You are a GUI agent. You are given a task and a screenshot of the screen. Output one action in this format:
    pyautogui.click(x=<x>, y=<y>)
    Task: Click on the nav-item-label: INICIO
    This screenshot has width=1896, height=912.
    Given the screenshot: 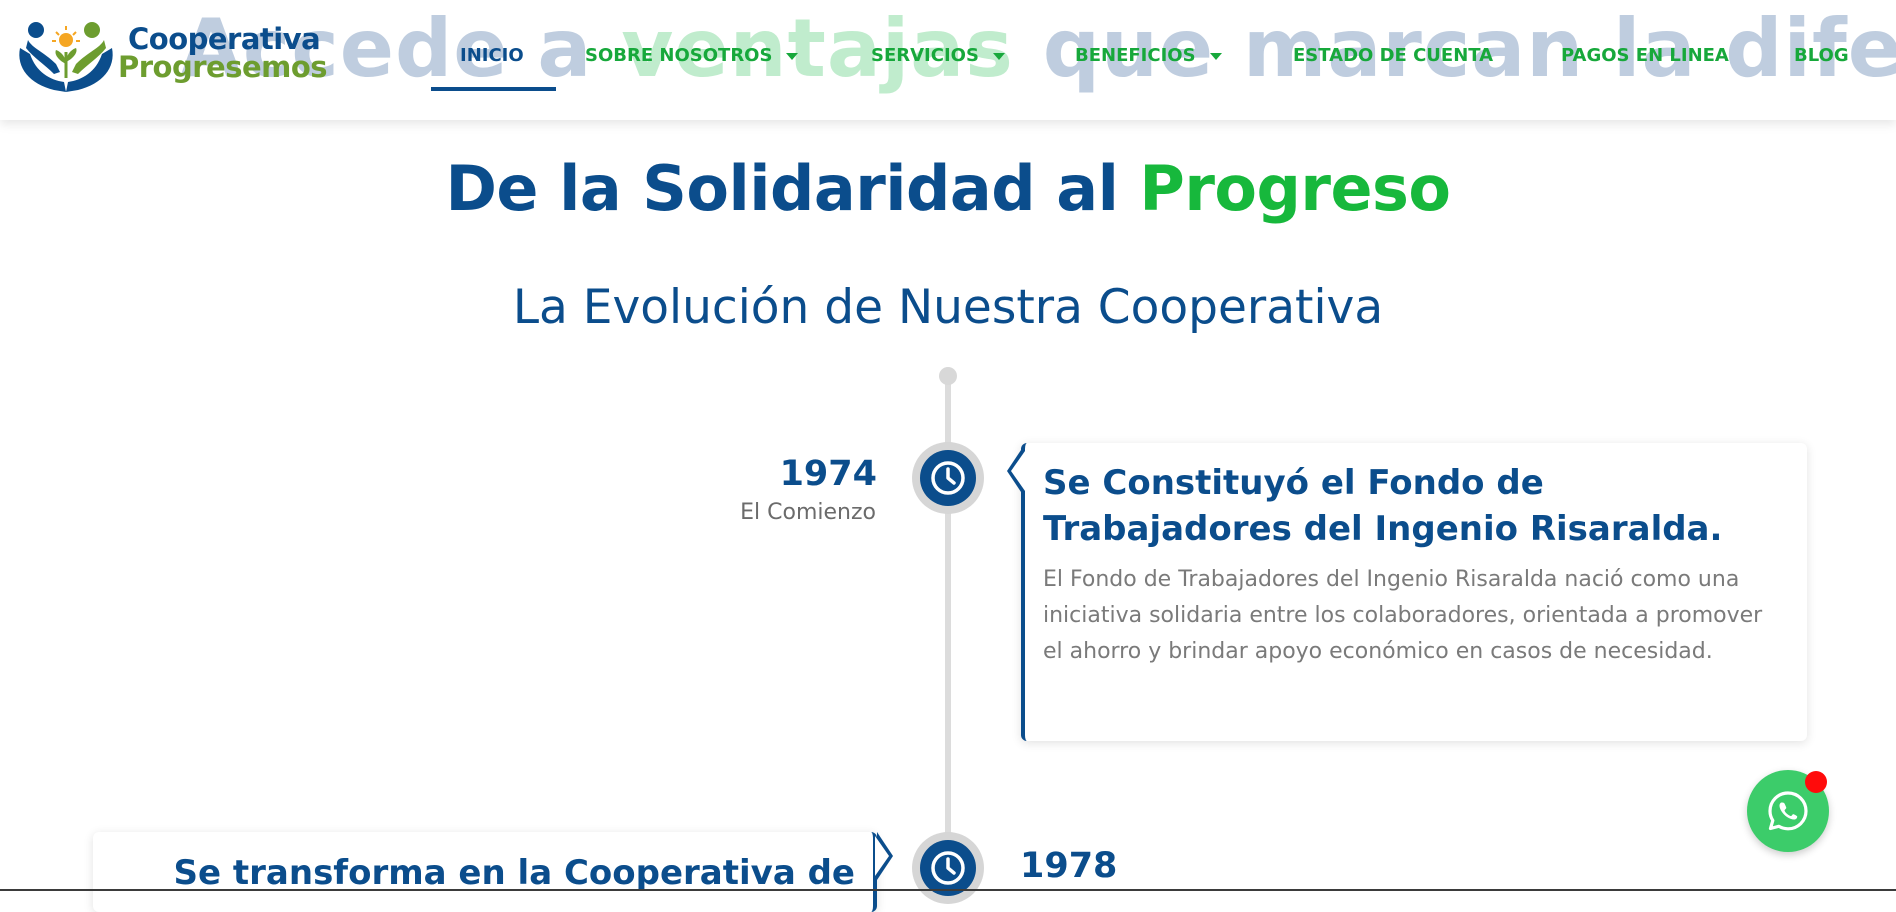 What is the action you would take?
    pyautogui.click(x=492, y=55)
    